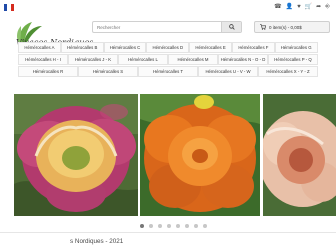 The image size is (336, 252). Describe the element at coordinates (173, 226) in the screenshot. I see `carousel-indicators` at that location.